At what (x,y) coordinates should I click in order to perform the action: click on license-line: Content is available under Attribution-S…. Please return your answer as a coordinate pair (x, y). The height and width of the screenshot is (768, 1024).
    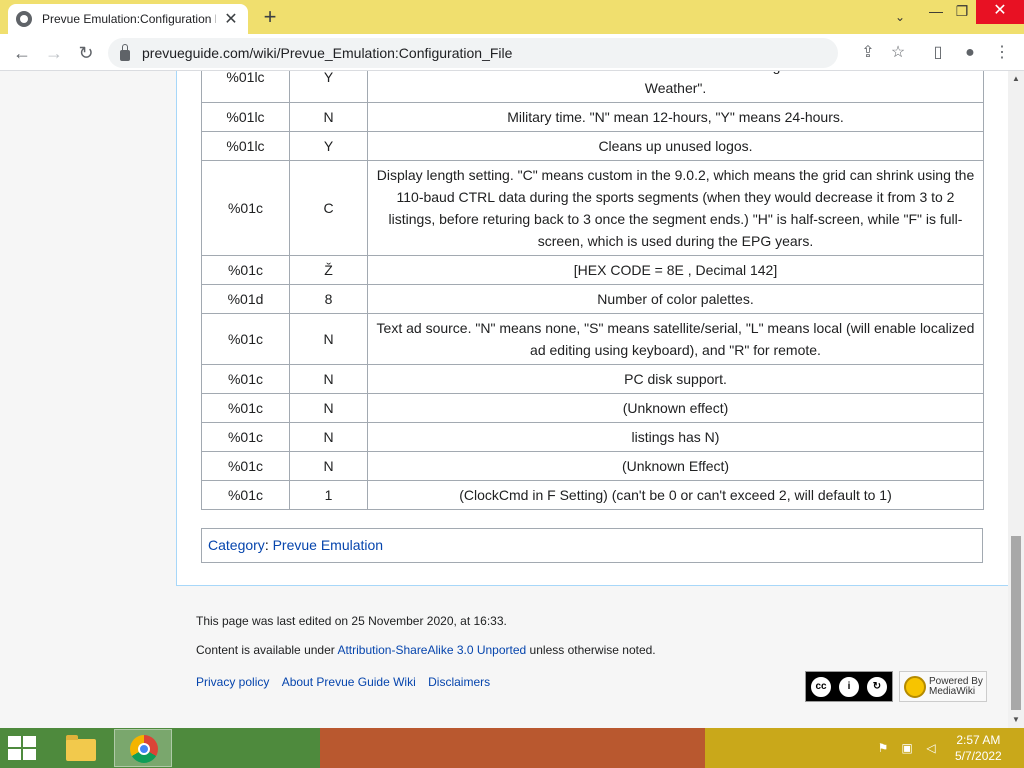
    Looking at the image, I should click on (426, 650).